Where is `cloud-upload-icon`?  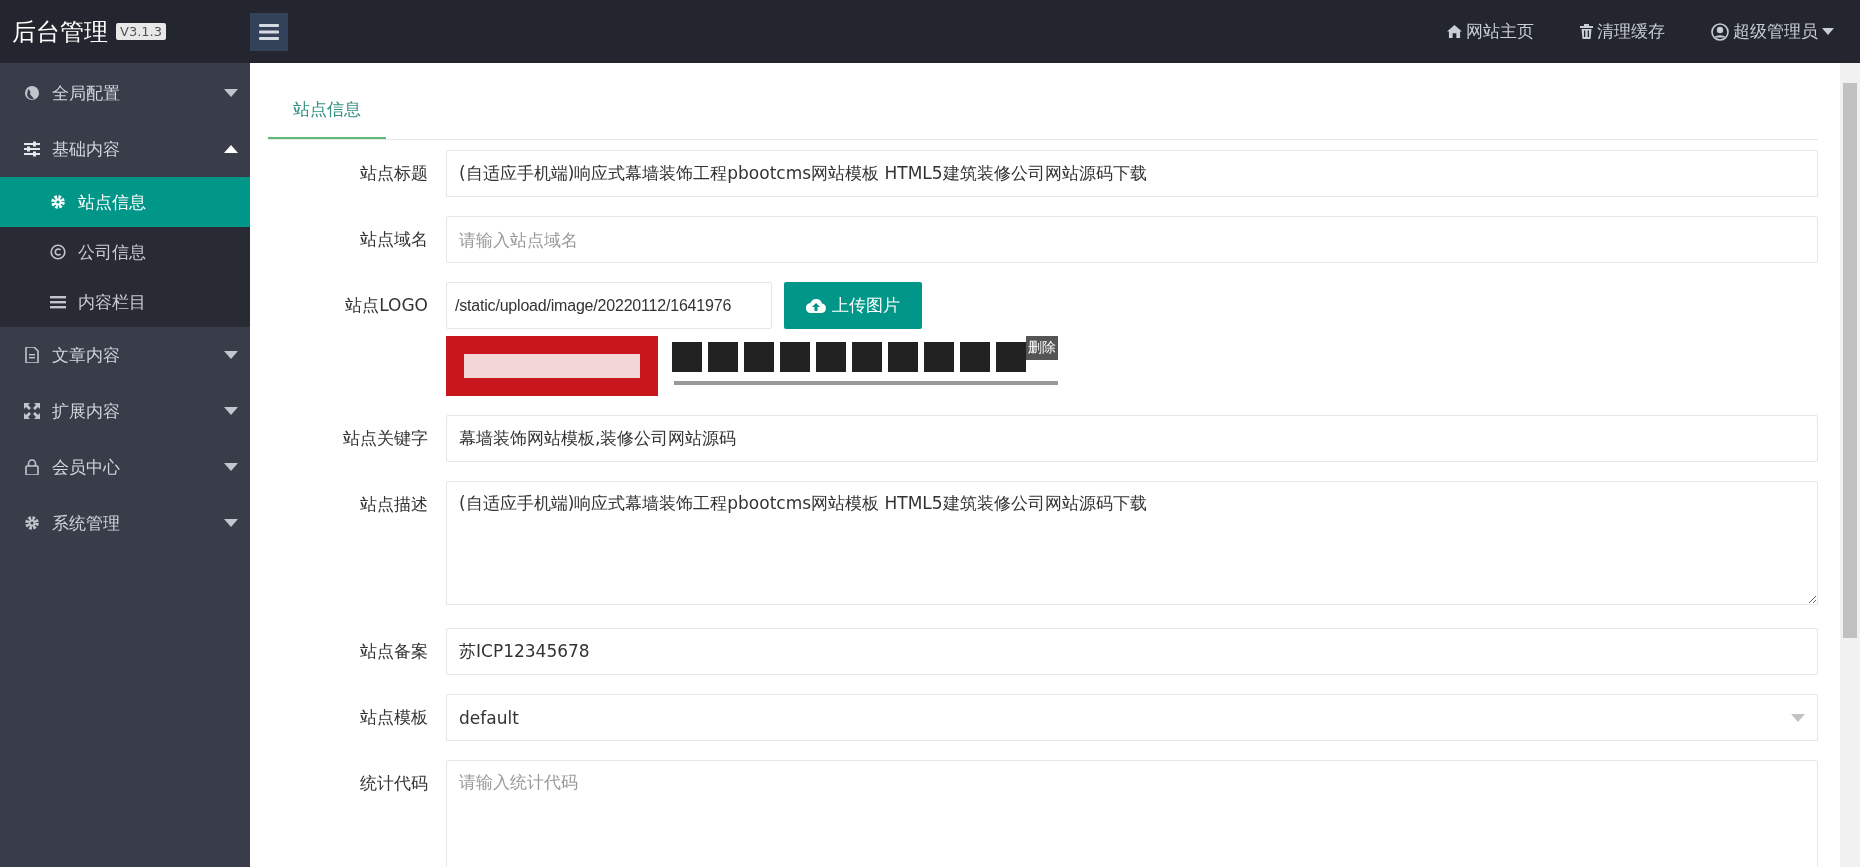 cloud-upload-icon is located at coordinates (816, 305).